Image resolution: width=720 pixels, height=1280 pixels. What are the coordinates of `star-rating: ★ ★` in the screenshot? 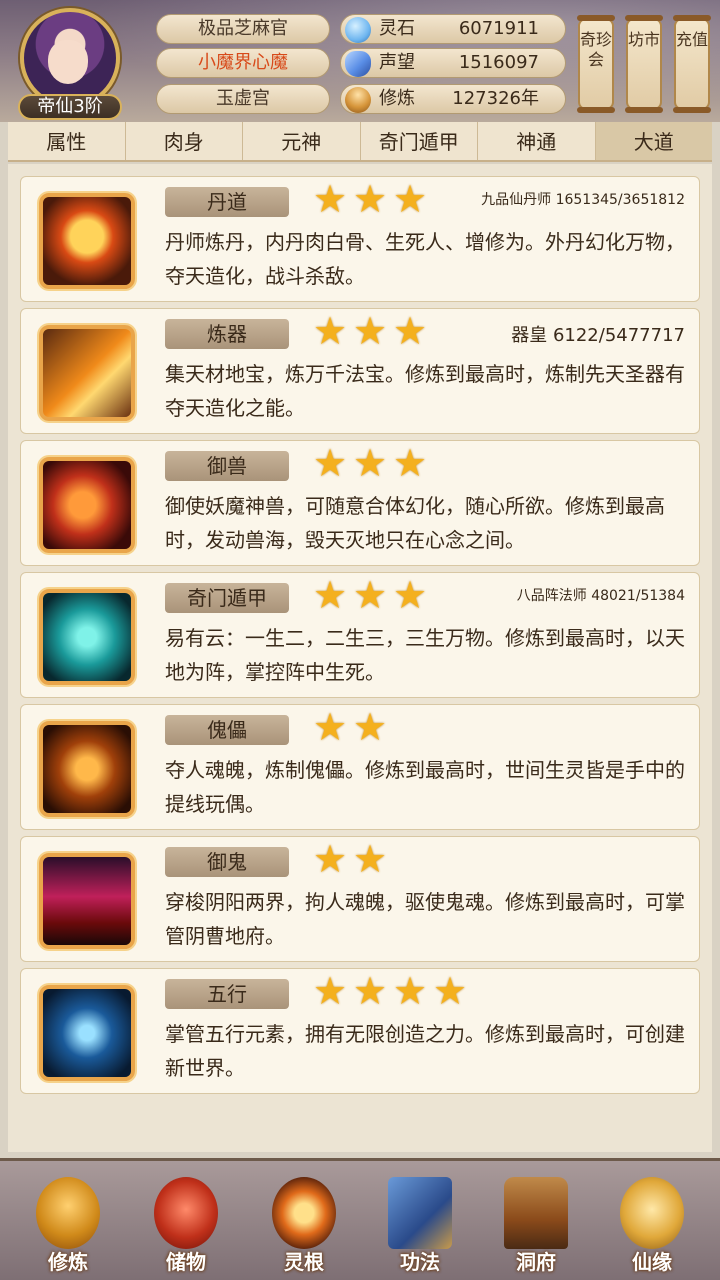 It's located at (351, 727).